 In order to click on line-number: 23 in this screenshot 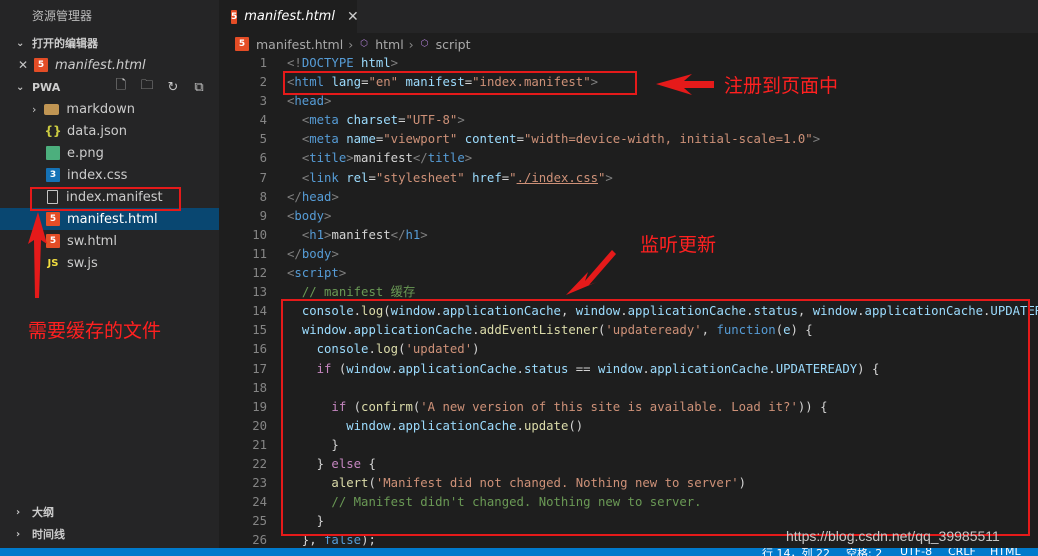, I will do `click(259, 483)`.